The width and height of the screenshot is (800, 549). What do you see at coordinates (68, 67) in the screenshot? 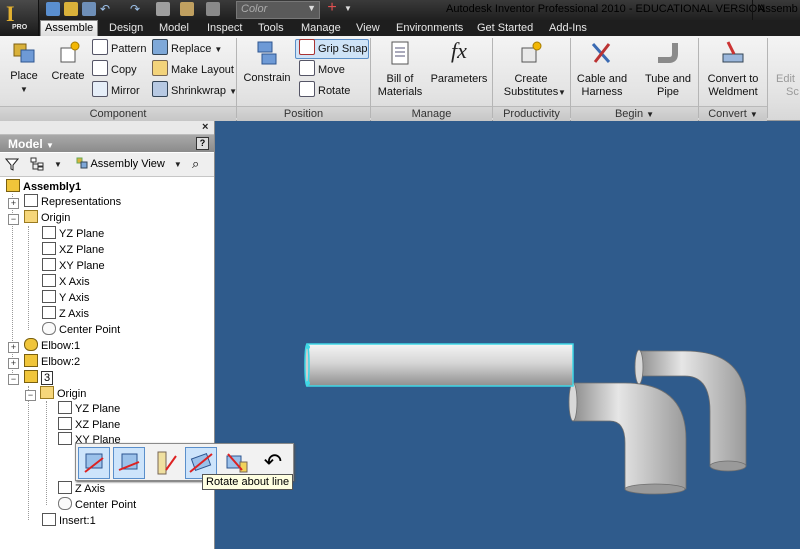
I see `create-component-button: Create` at bounding box center [68, 67].